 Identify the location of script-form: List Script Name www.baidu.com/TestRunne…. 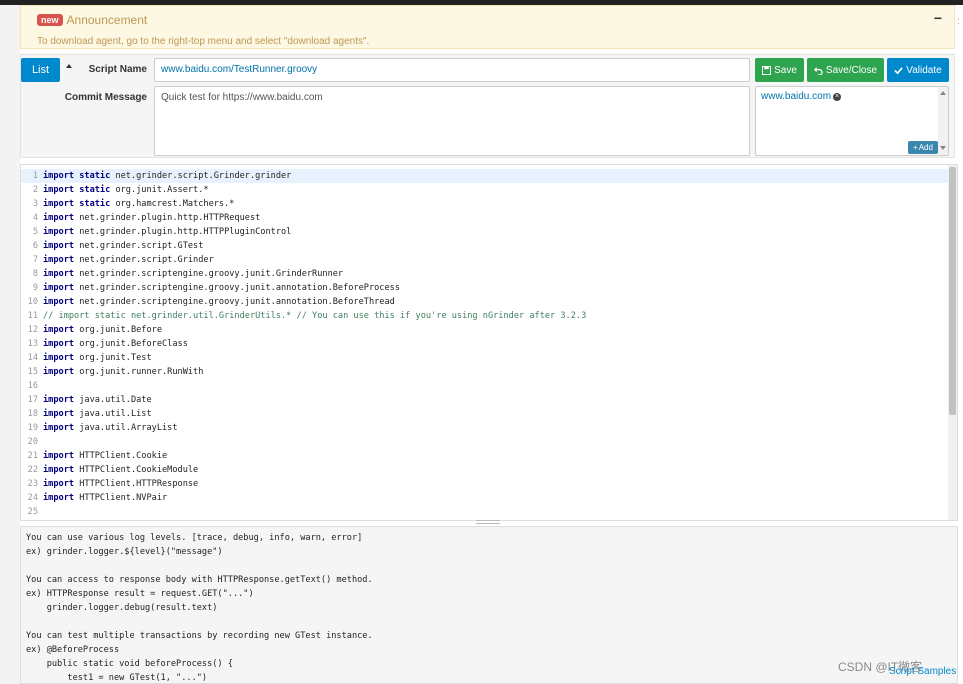
(487, 106).